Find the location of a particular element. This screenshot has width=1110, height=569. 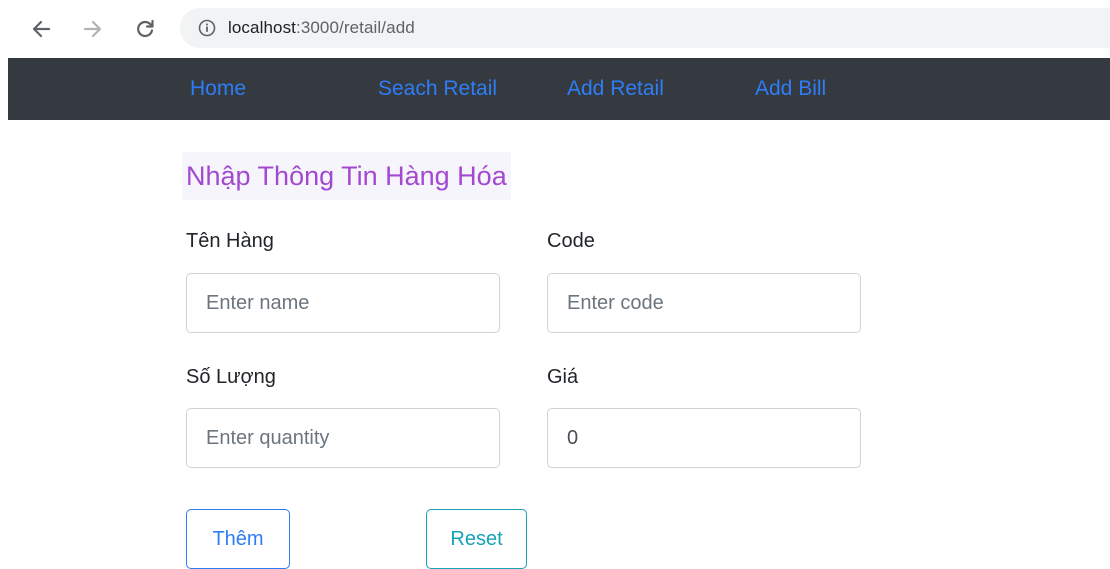

code-label: Code is located at coordinates (571, 241).